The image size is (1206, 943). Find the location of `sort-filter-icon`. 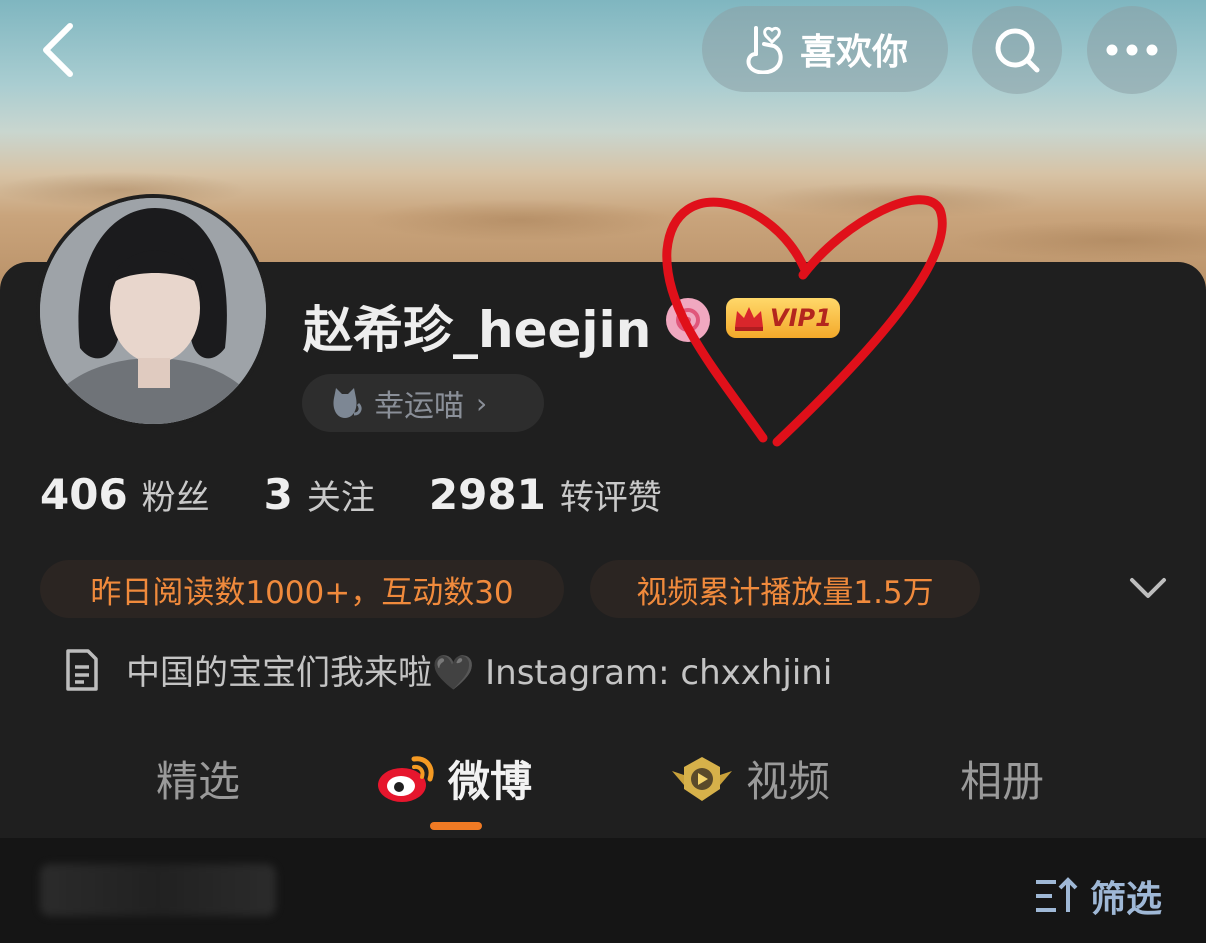

sort-filter-icon is located at coordinates (1057, 894).